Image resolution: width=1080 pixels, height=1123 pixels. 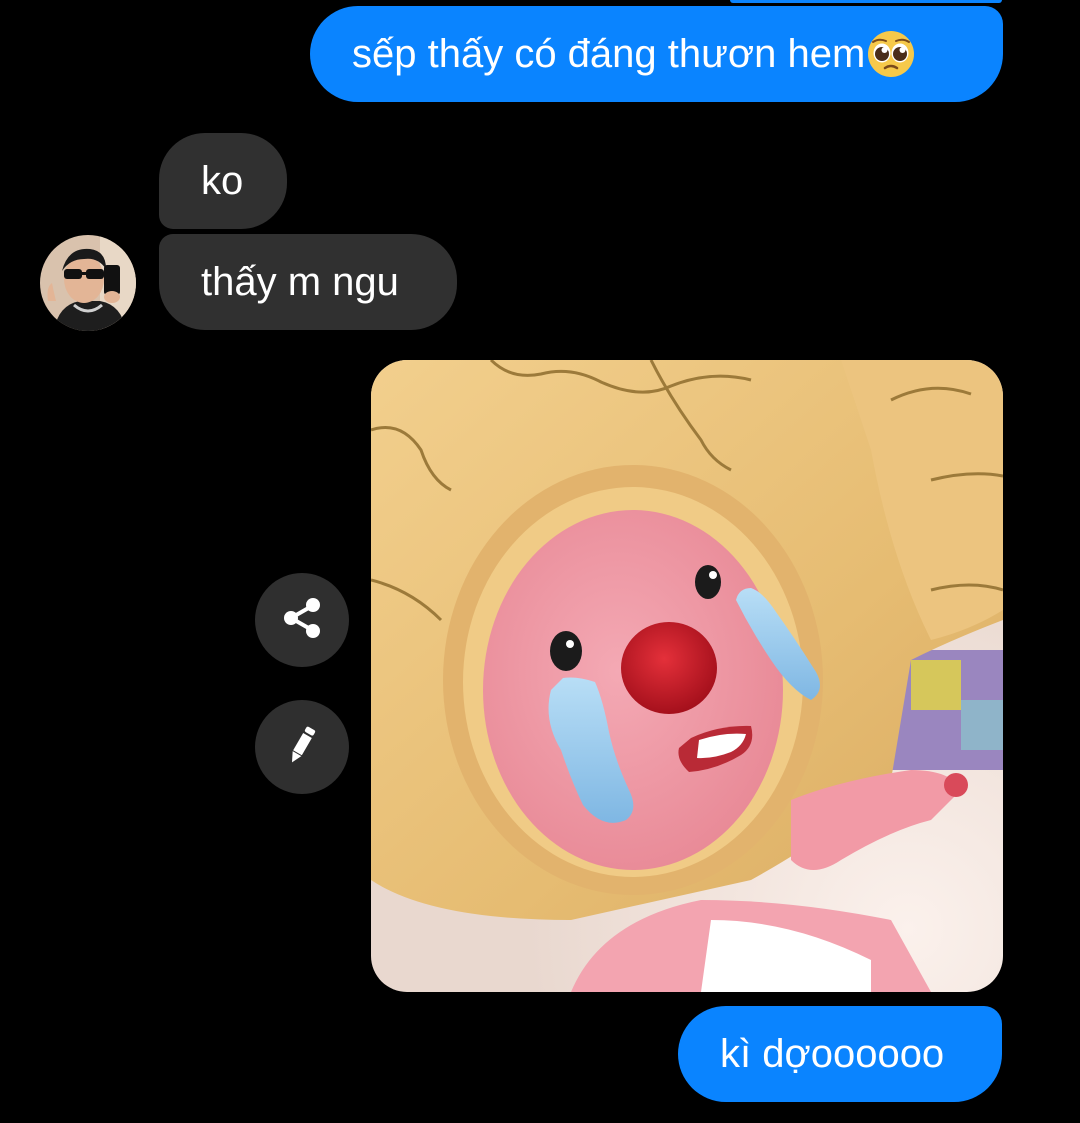 I want to click on outgoing-message-bubble: kì dợoooooo, so click(x=840, y=1054).